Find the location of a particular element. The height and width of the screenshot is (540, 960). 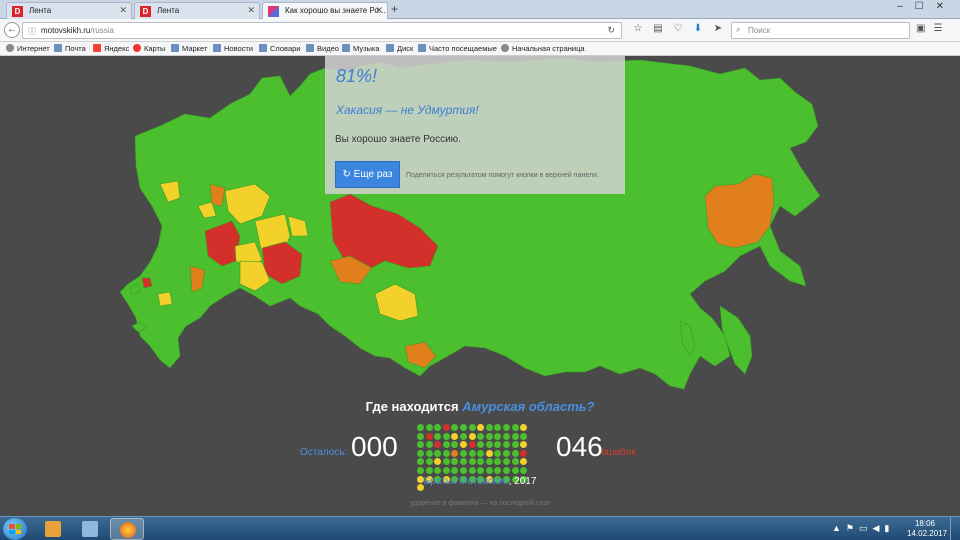

tab-lenta-2: D Лента ✕ is located at coordinates (197, 10).